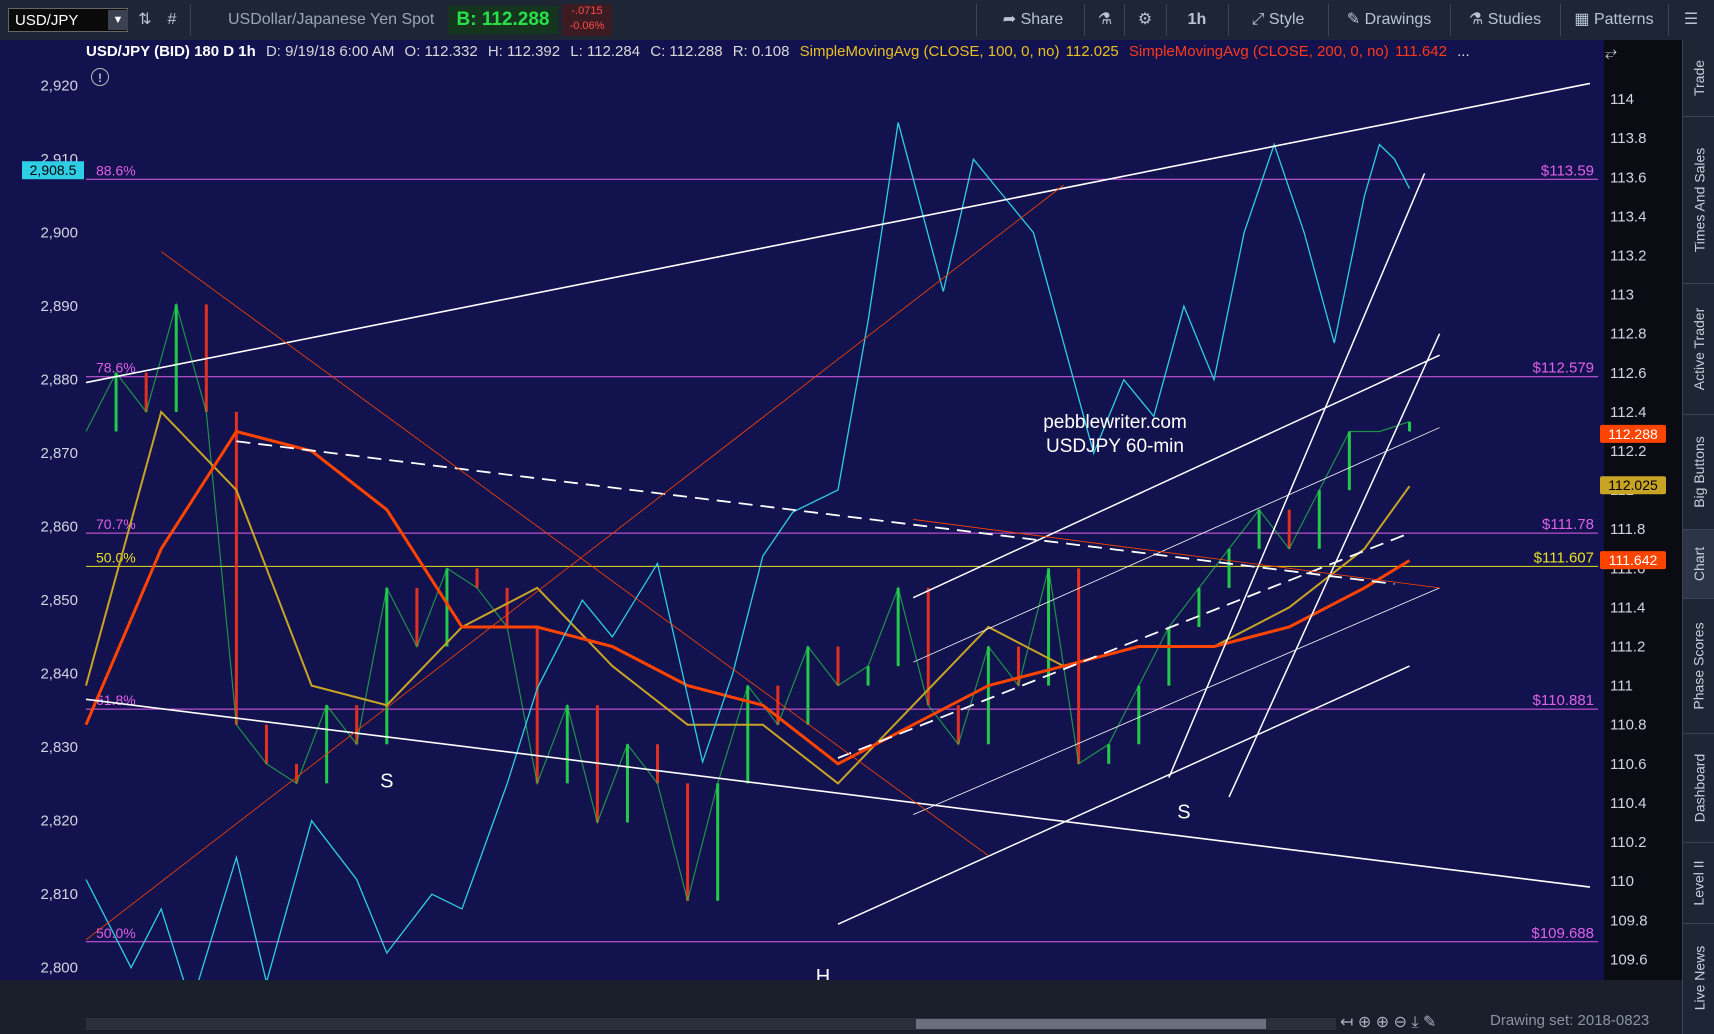 This screenshot has width=1714, height=1034. What do you see at coordinates (116, 170) in the screenshot?
I see `fib-level-percent: 88.6%` at bounding box center [116, 170].